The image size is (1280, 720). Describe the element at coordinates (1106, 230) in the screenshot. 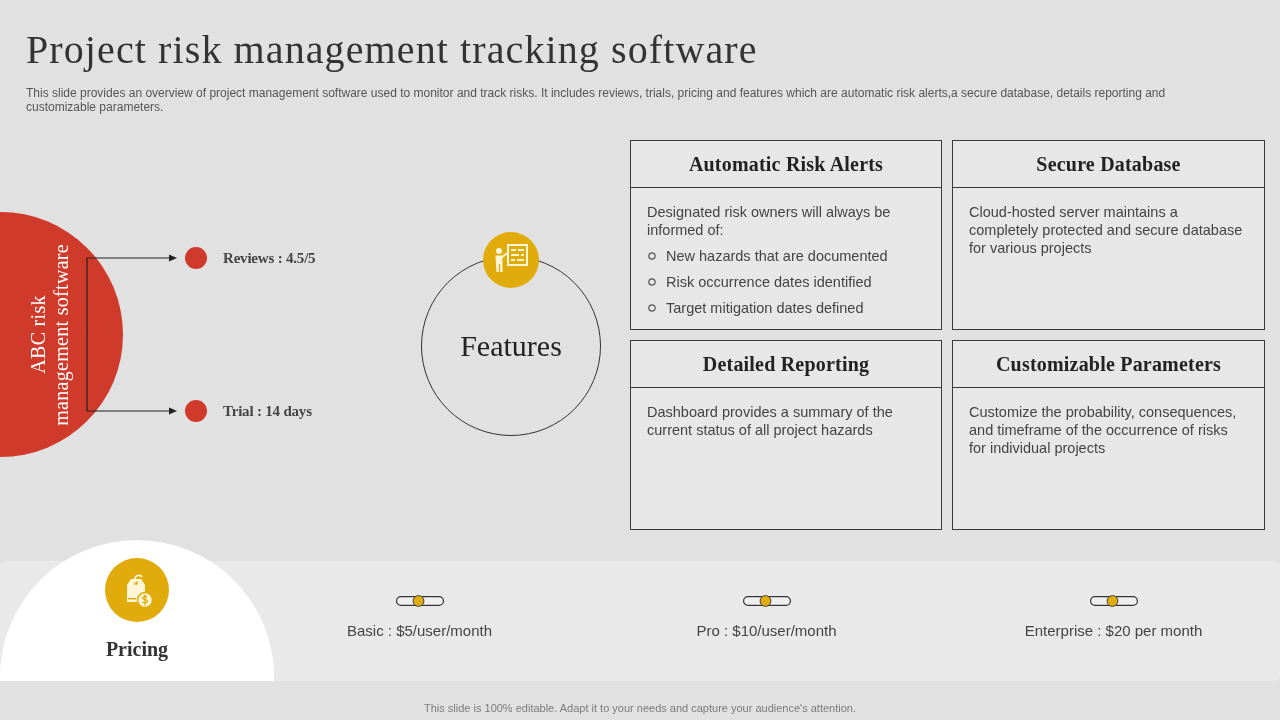

I see `card-text: Cloud-hosted server maintains a completely protected and secure database for various projects` at that location.